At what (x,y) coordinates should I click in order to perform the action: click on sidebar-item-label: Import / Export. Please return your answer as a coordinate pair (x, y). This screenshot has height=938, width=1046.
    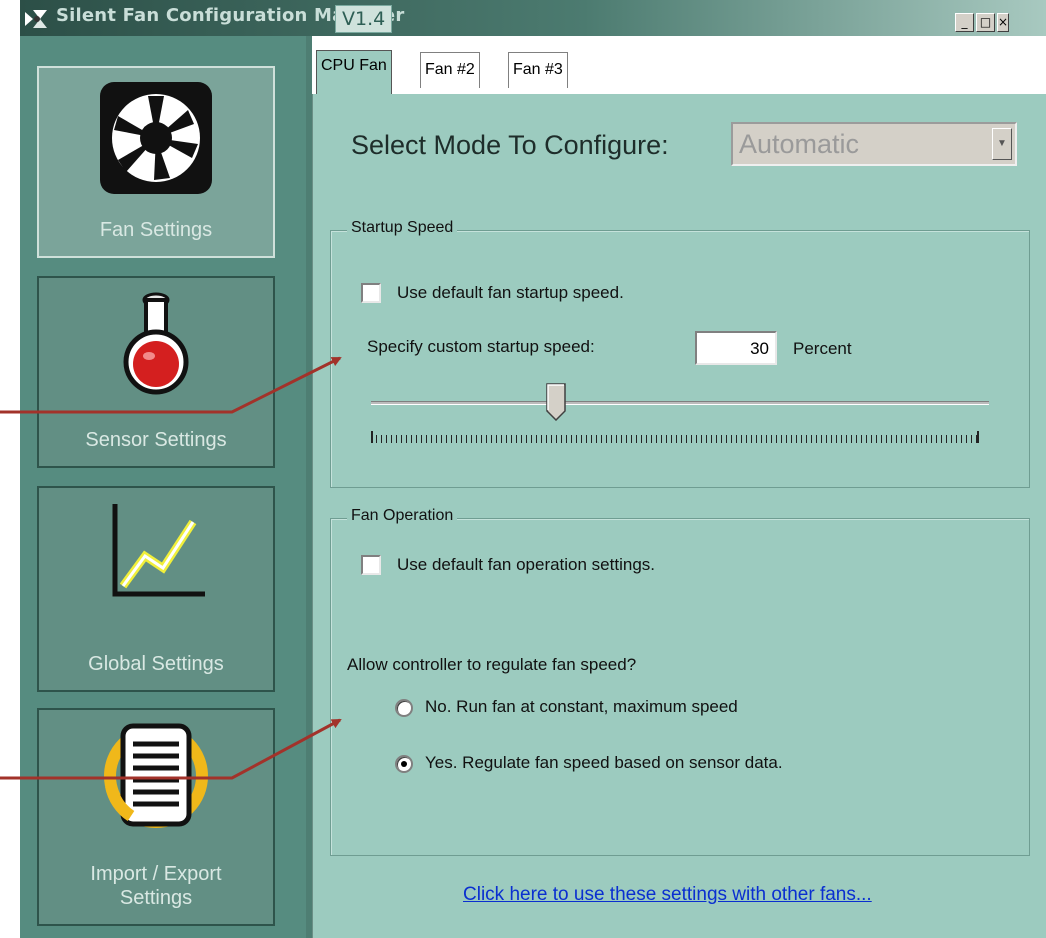
    Looking at the image, I should click on (156, 874).